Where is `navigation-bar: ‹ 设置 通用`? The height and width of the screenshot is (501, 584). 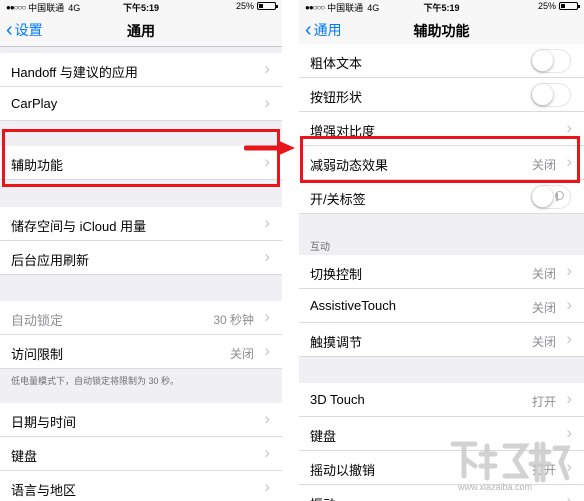 navigation-bar: ‹ 设置 通用 is located at coordinates (141, 30).